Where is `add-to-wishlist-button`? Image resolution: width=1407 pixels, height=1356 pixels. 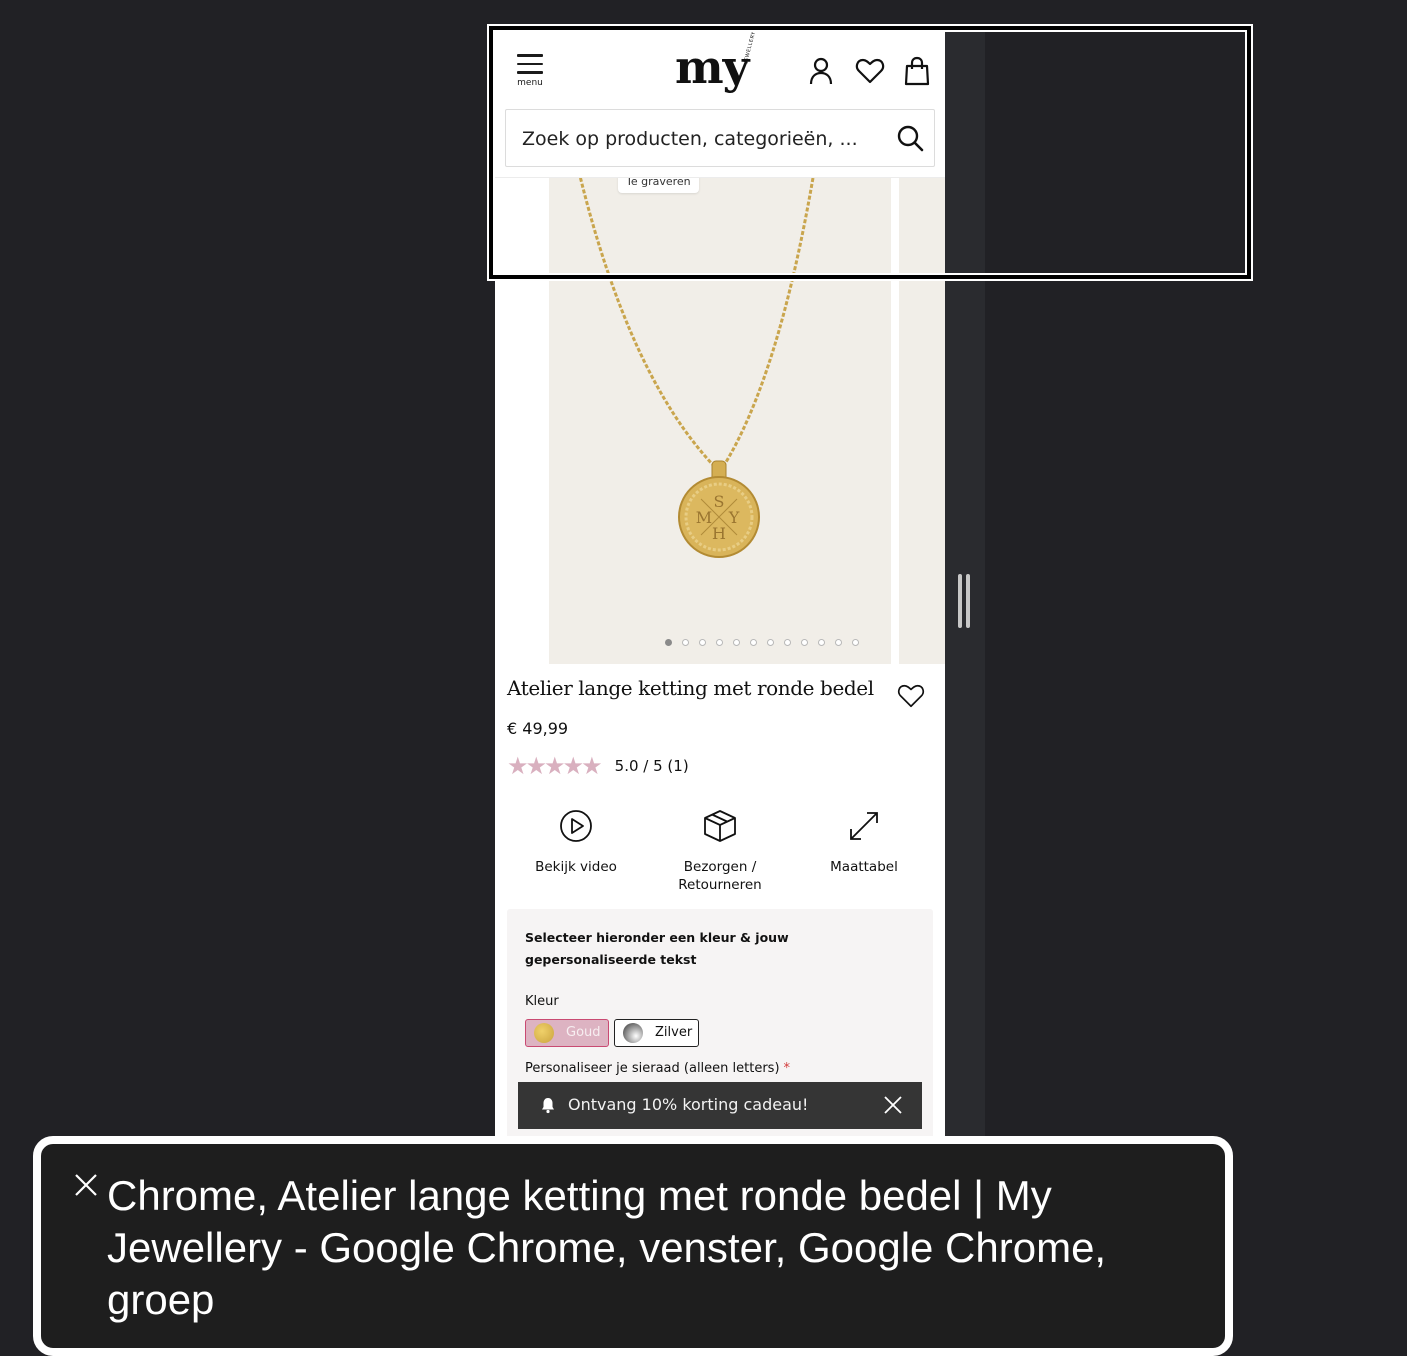 add-to-wishlist-button is located at coordinates (911, 696).